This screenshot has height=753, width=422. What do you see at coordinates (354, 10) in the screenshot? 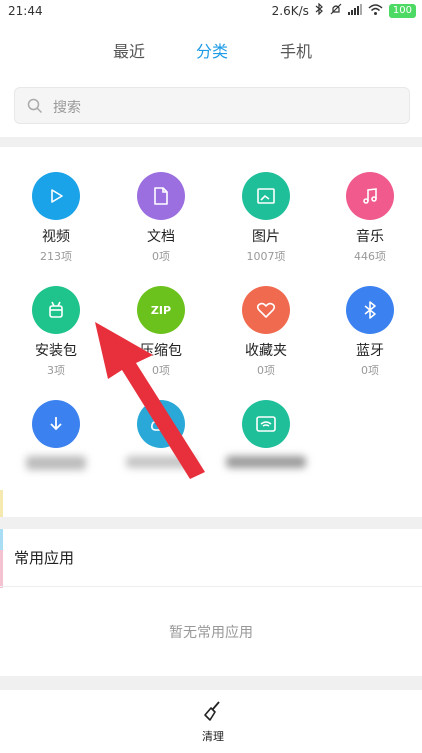
I see `signal-icon` at bounding box center [354, 10].